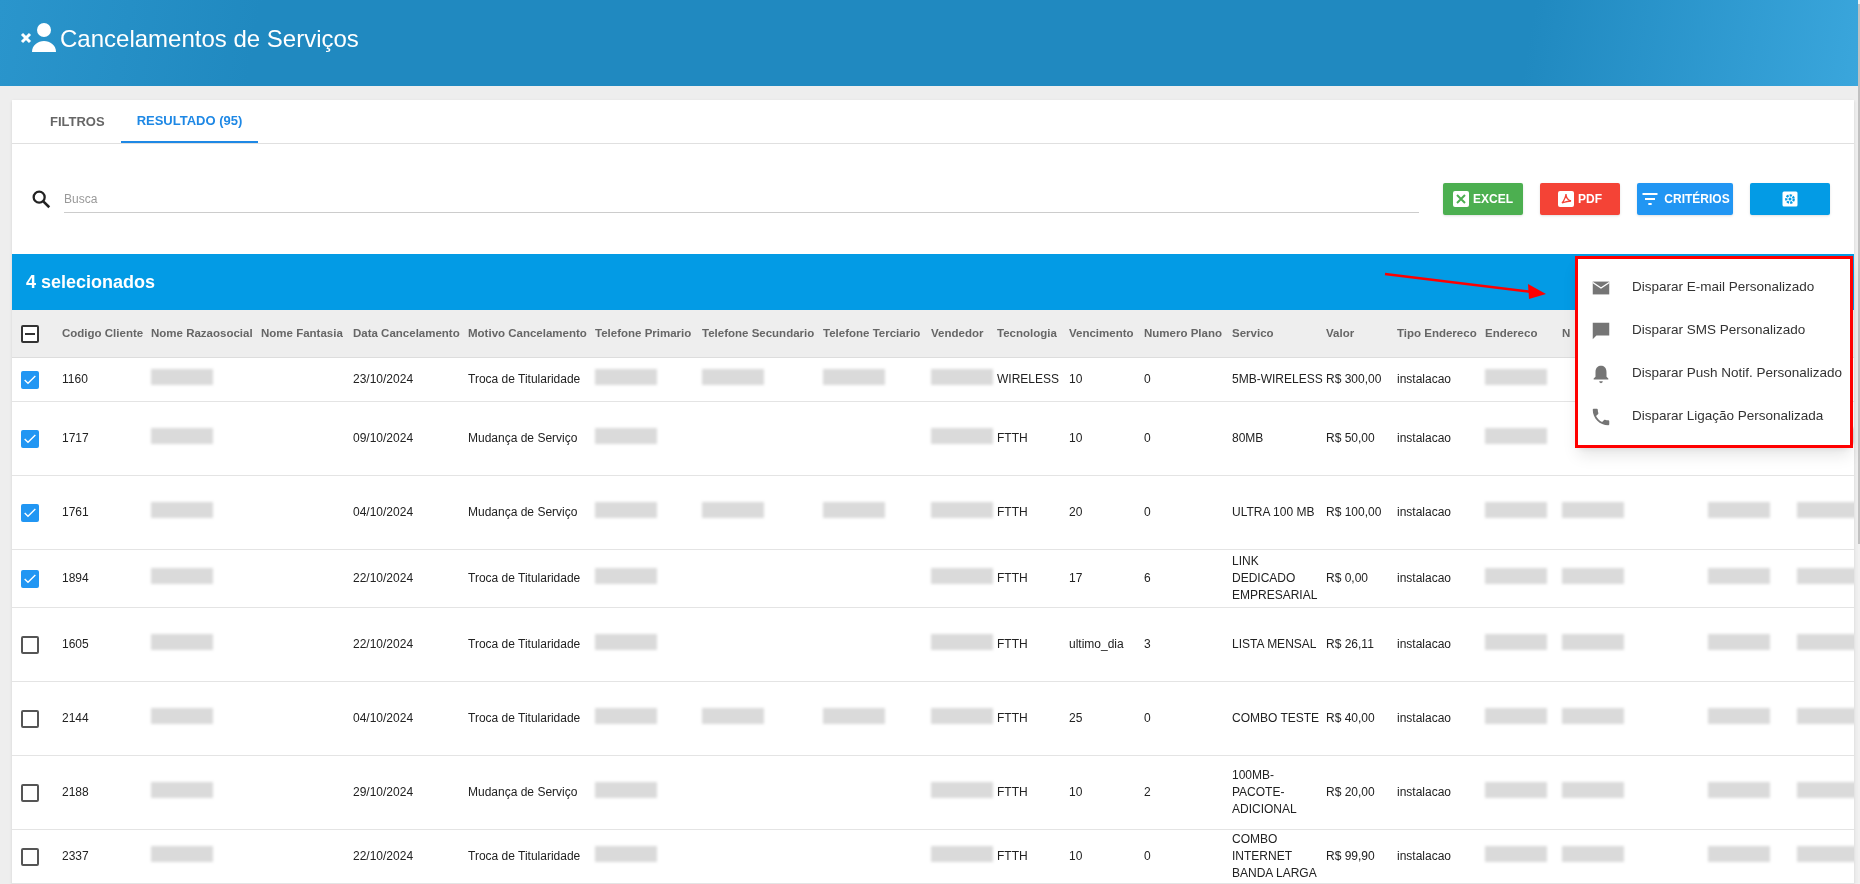  Describe the element at coordinates (75, 379) in the screenshot. I see `table-cell: 1160` at that location.